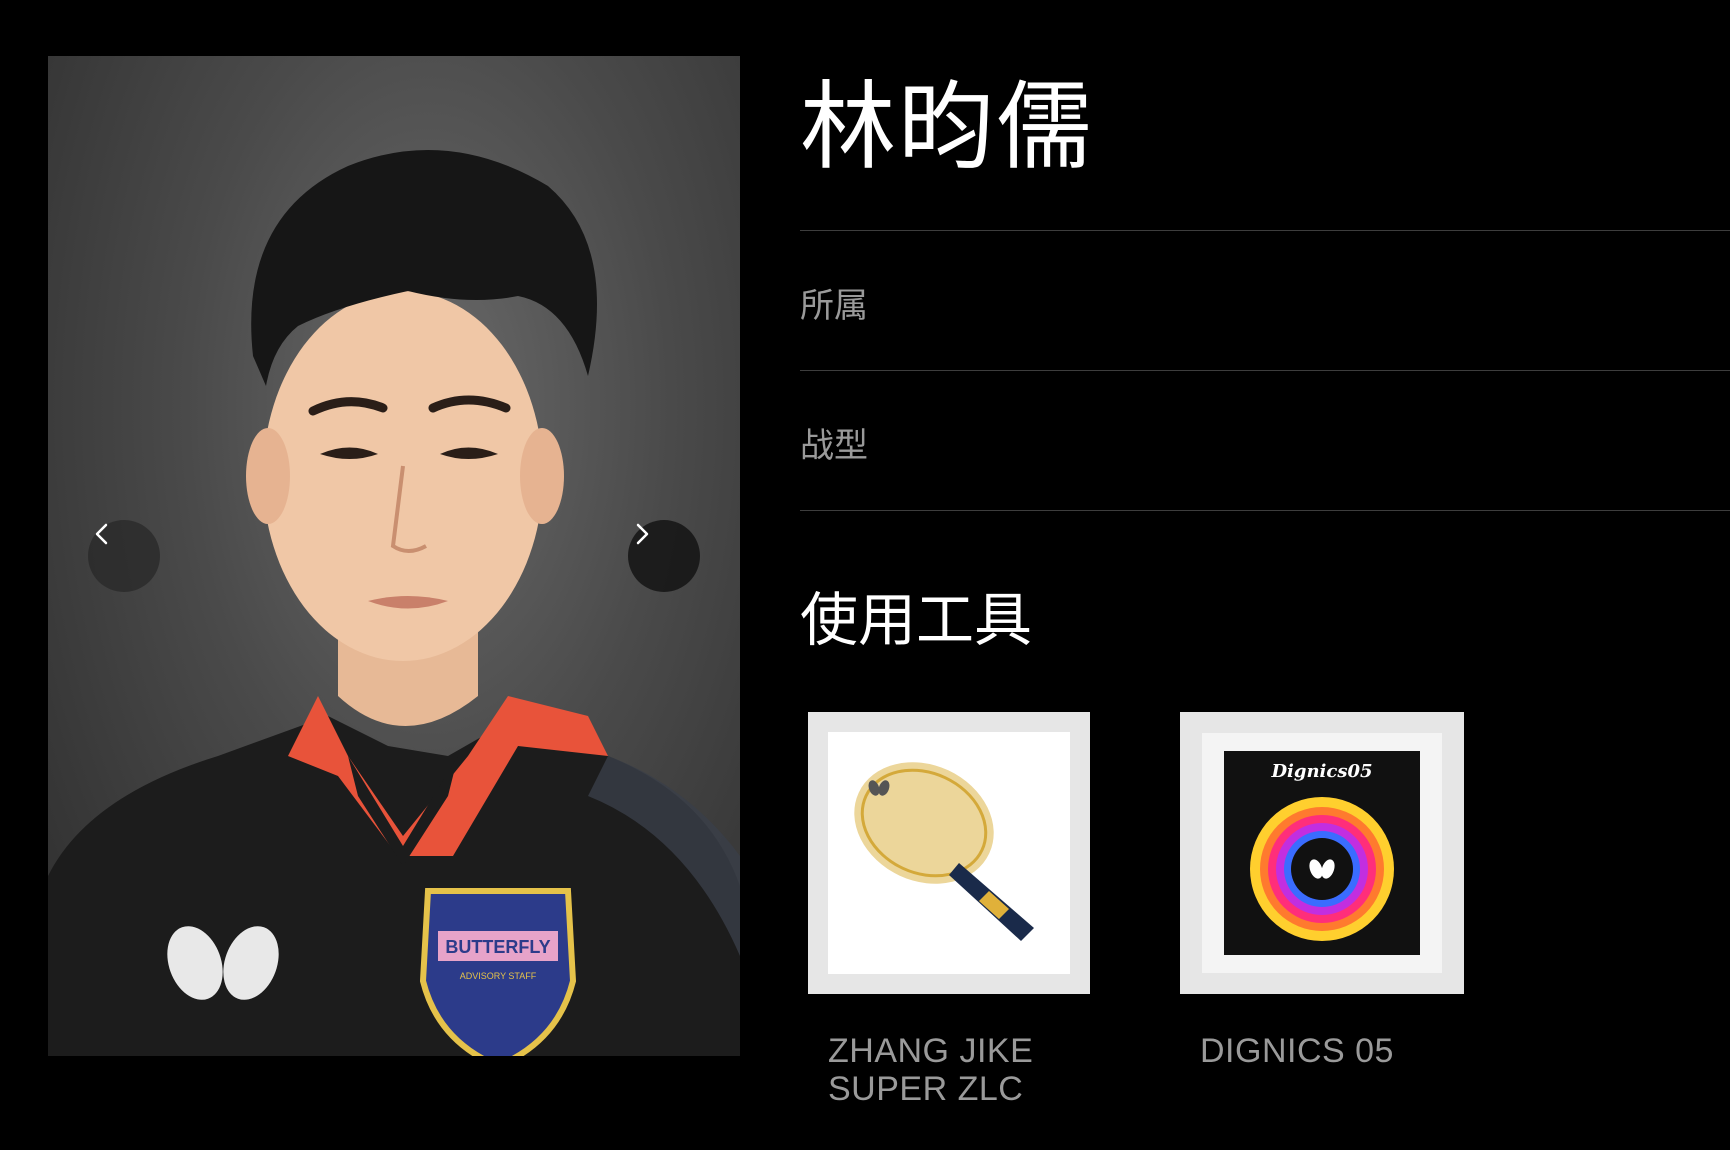  Describe the element at coordinates (947, 127) in the screenshot. I see `player-name: 林昀儒` at that location.